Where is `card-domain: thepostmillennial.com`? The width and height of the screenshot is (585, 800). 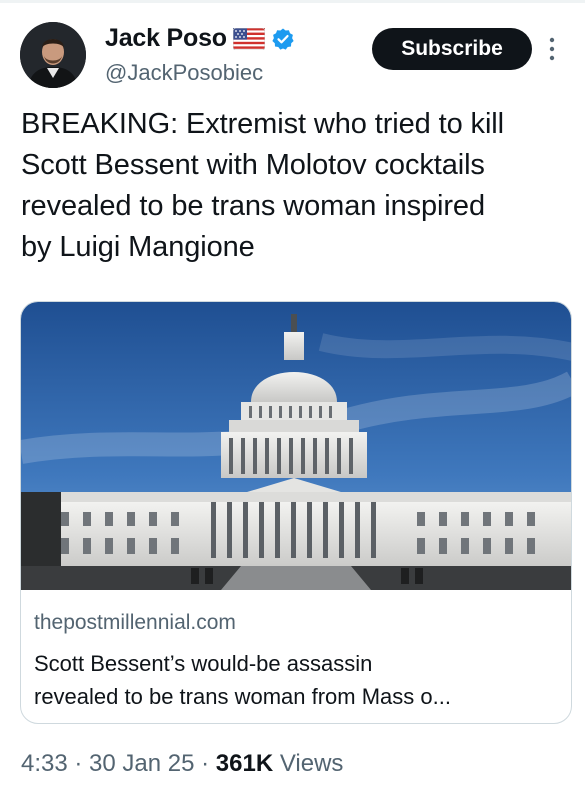
card-domain: thepostmillennial.com is located at coordinates (135, 623).